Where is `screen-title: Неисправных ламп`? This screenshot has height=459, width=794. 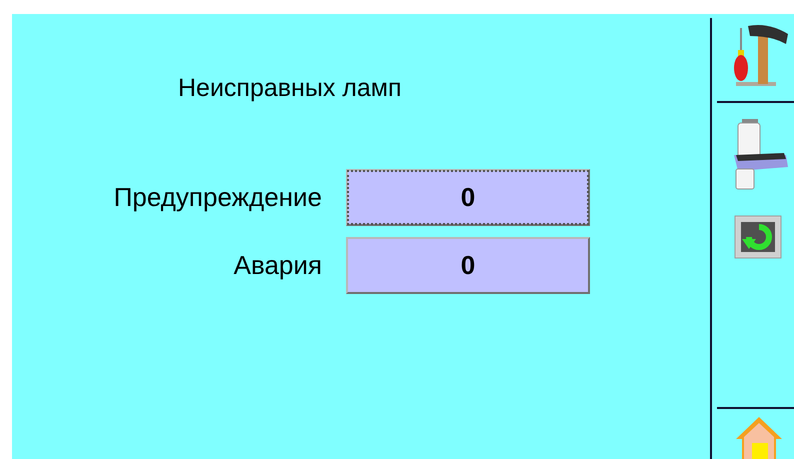
screen-title: Неисправных ламп is located at coordinates (290, 88).